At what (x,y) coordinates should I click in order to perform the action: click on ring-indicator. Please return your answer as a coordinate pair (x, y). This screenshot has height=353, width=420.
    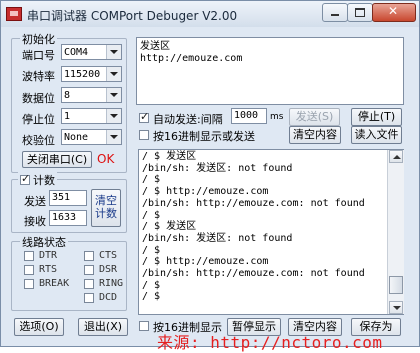
    Looking at the image, I should click on (89, 284).